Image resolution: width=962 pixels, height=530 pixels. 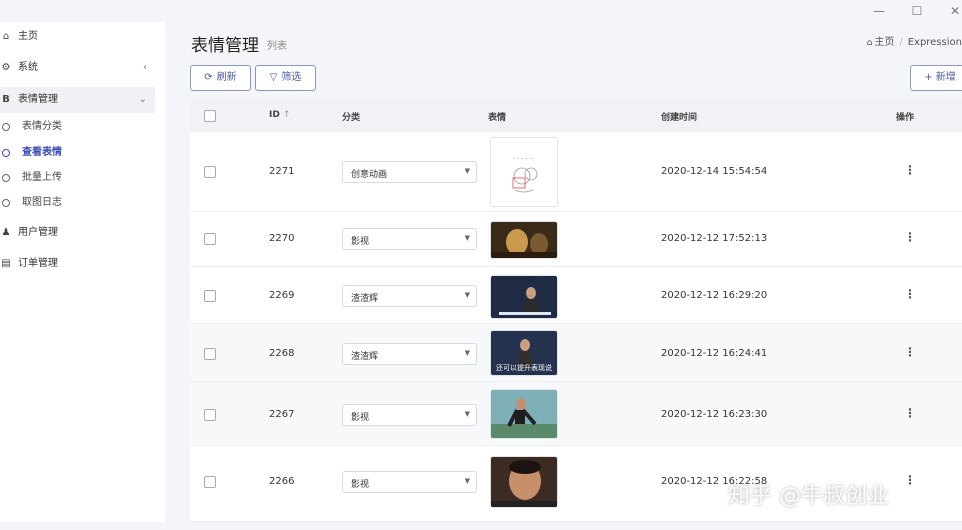 I want to click on sidebar-item-label: 订单管理, so click(x=38, y=263).